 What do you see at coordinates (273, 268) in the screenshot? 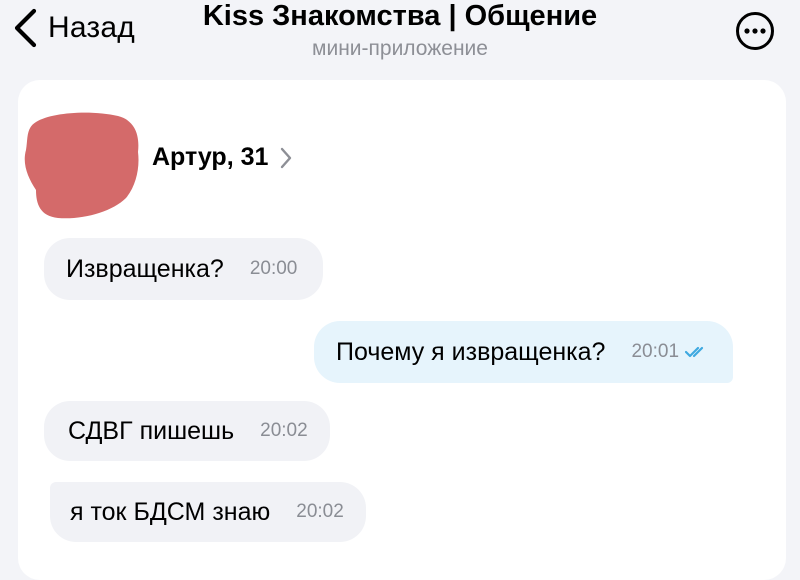
I see `message-time: 20:00` at bounding box center [273, 268].